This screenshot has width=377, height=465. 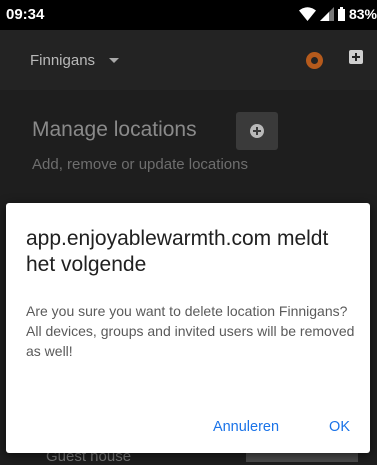 What do you see at coordinates (341, 14) in the screenshot?
I see `battery-icon` at bounding box center [341, 14].